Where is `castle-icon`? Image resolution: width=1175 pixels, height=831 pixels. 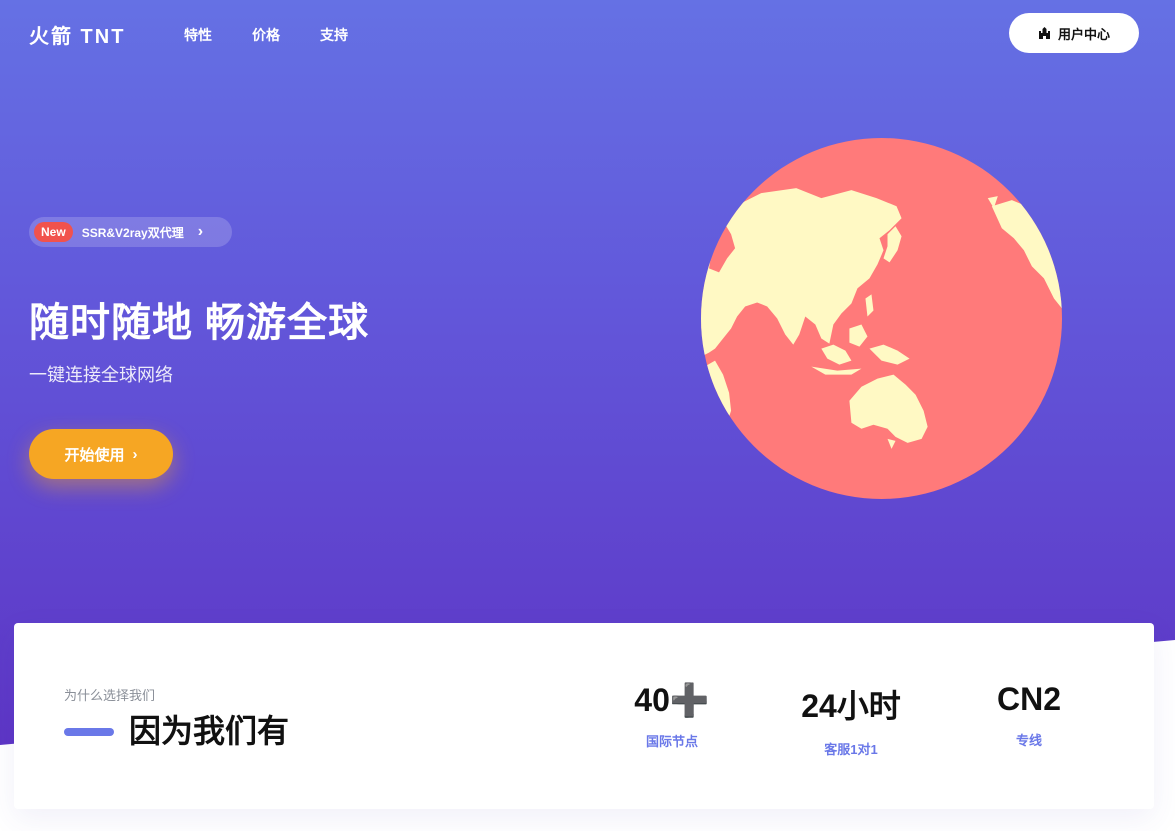 castle-icon is located at coordinates (1044, 33).